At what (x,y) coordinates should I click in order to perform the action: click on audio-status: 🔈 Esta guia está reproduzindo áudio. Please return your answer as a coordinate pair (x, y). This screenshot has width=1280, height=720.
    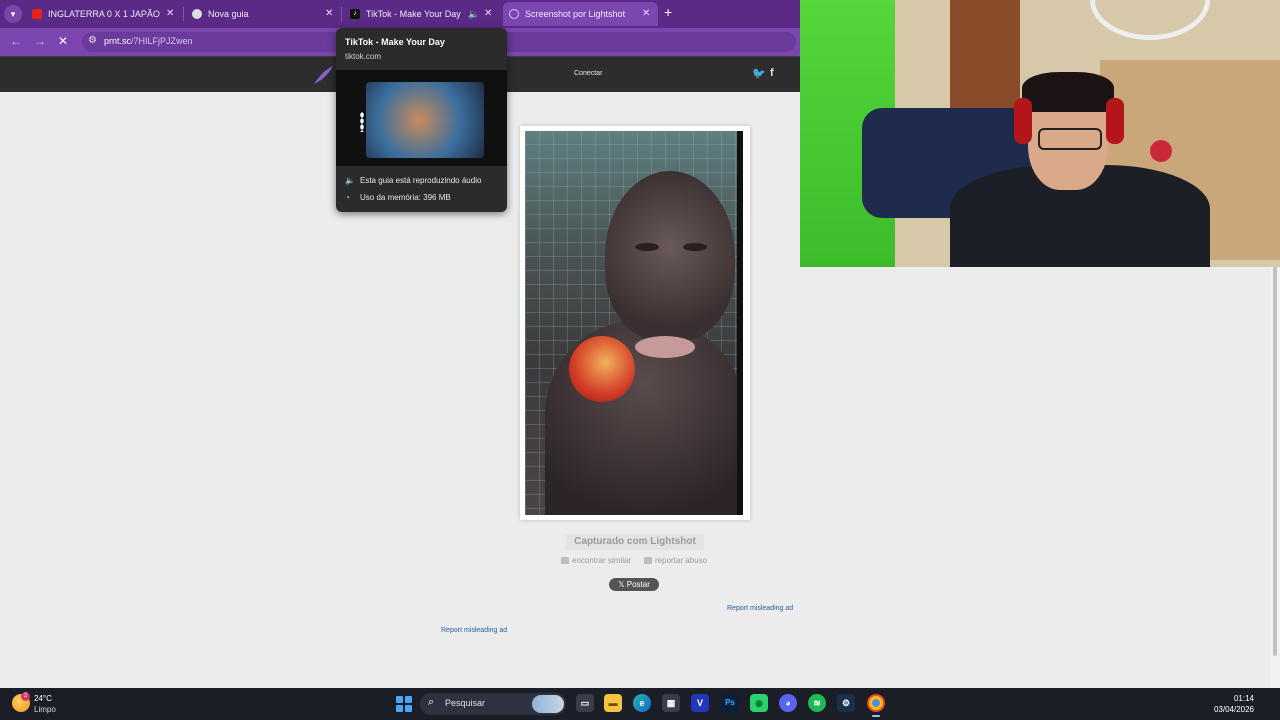
    Looking at the image, I should click on (413, 180).